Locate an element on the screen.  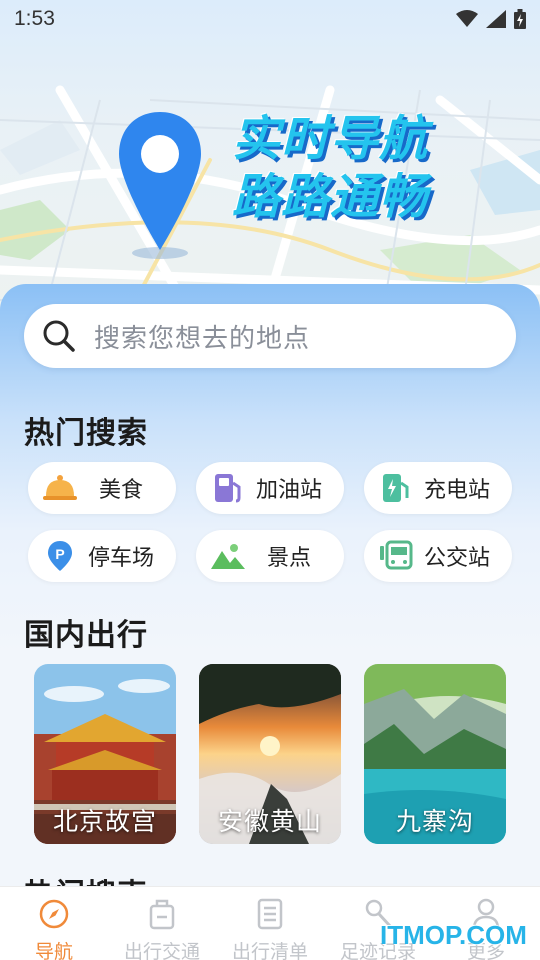
chip-label: 景点 is located at coordinates (288, 558).